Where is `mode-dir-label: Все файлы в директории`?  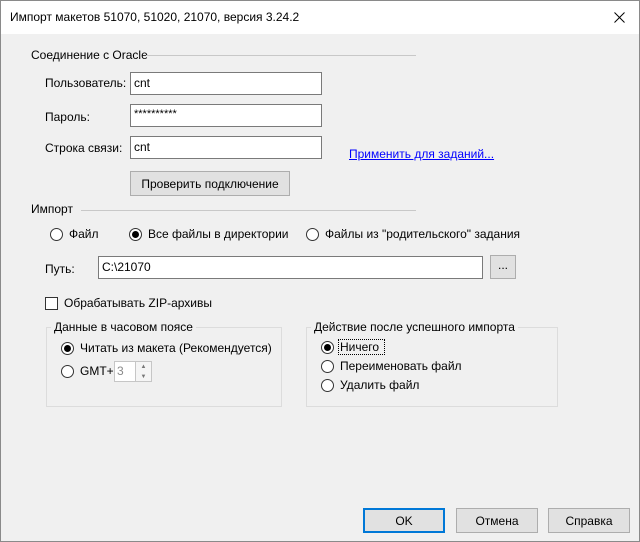 mode-dir-label: Все файлы в директории is located at coordinates (218, 234).